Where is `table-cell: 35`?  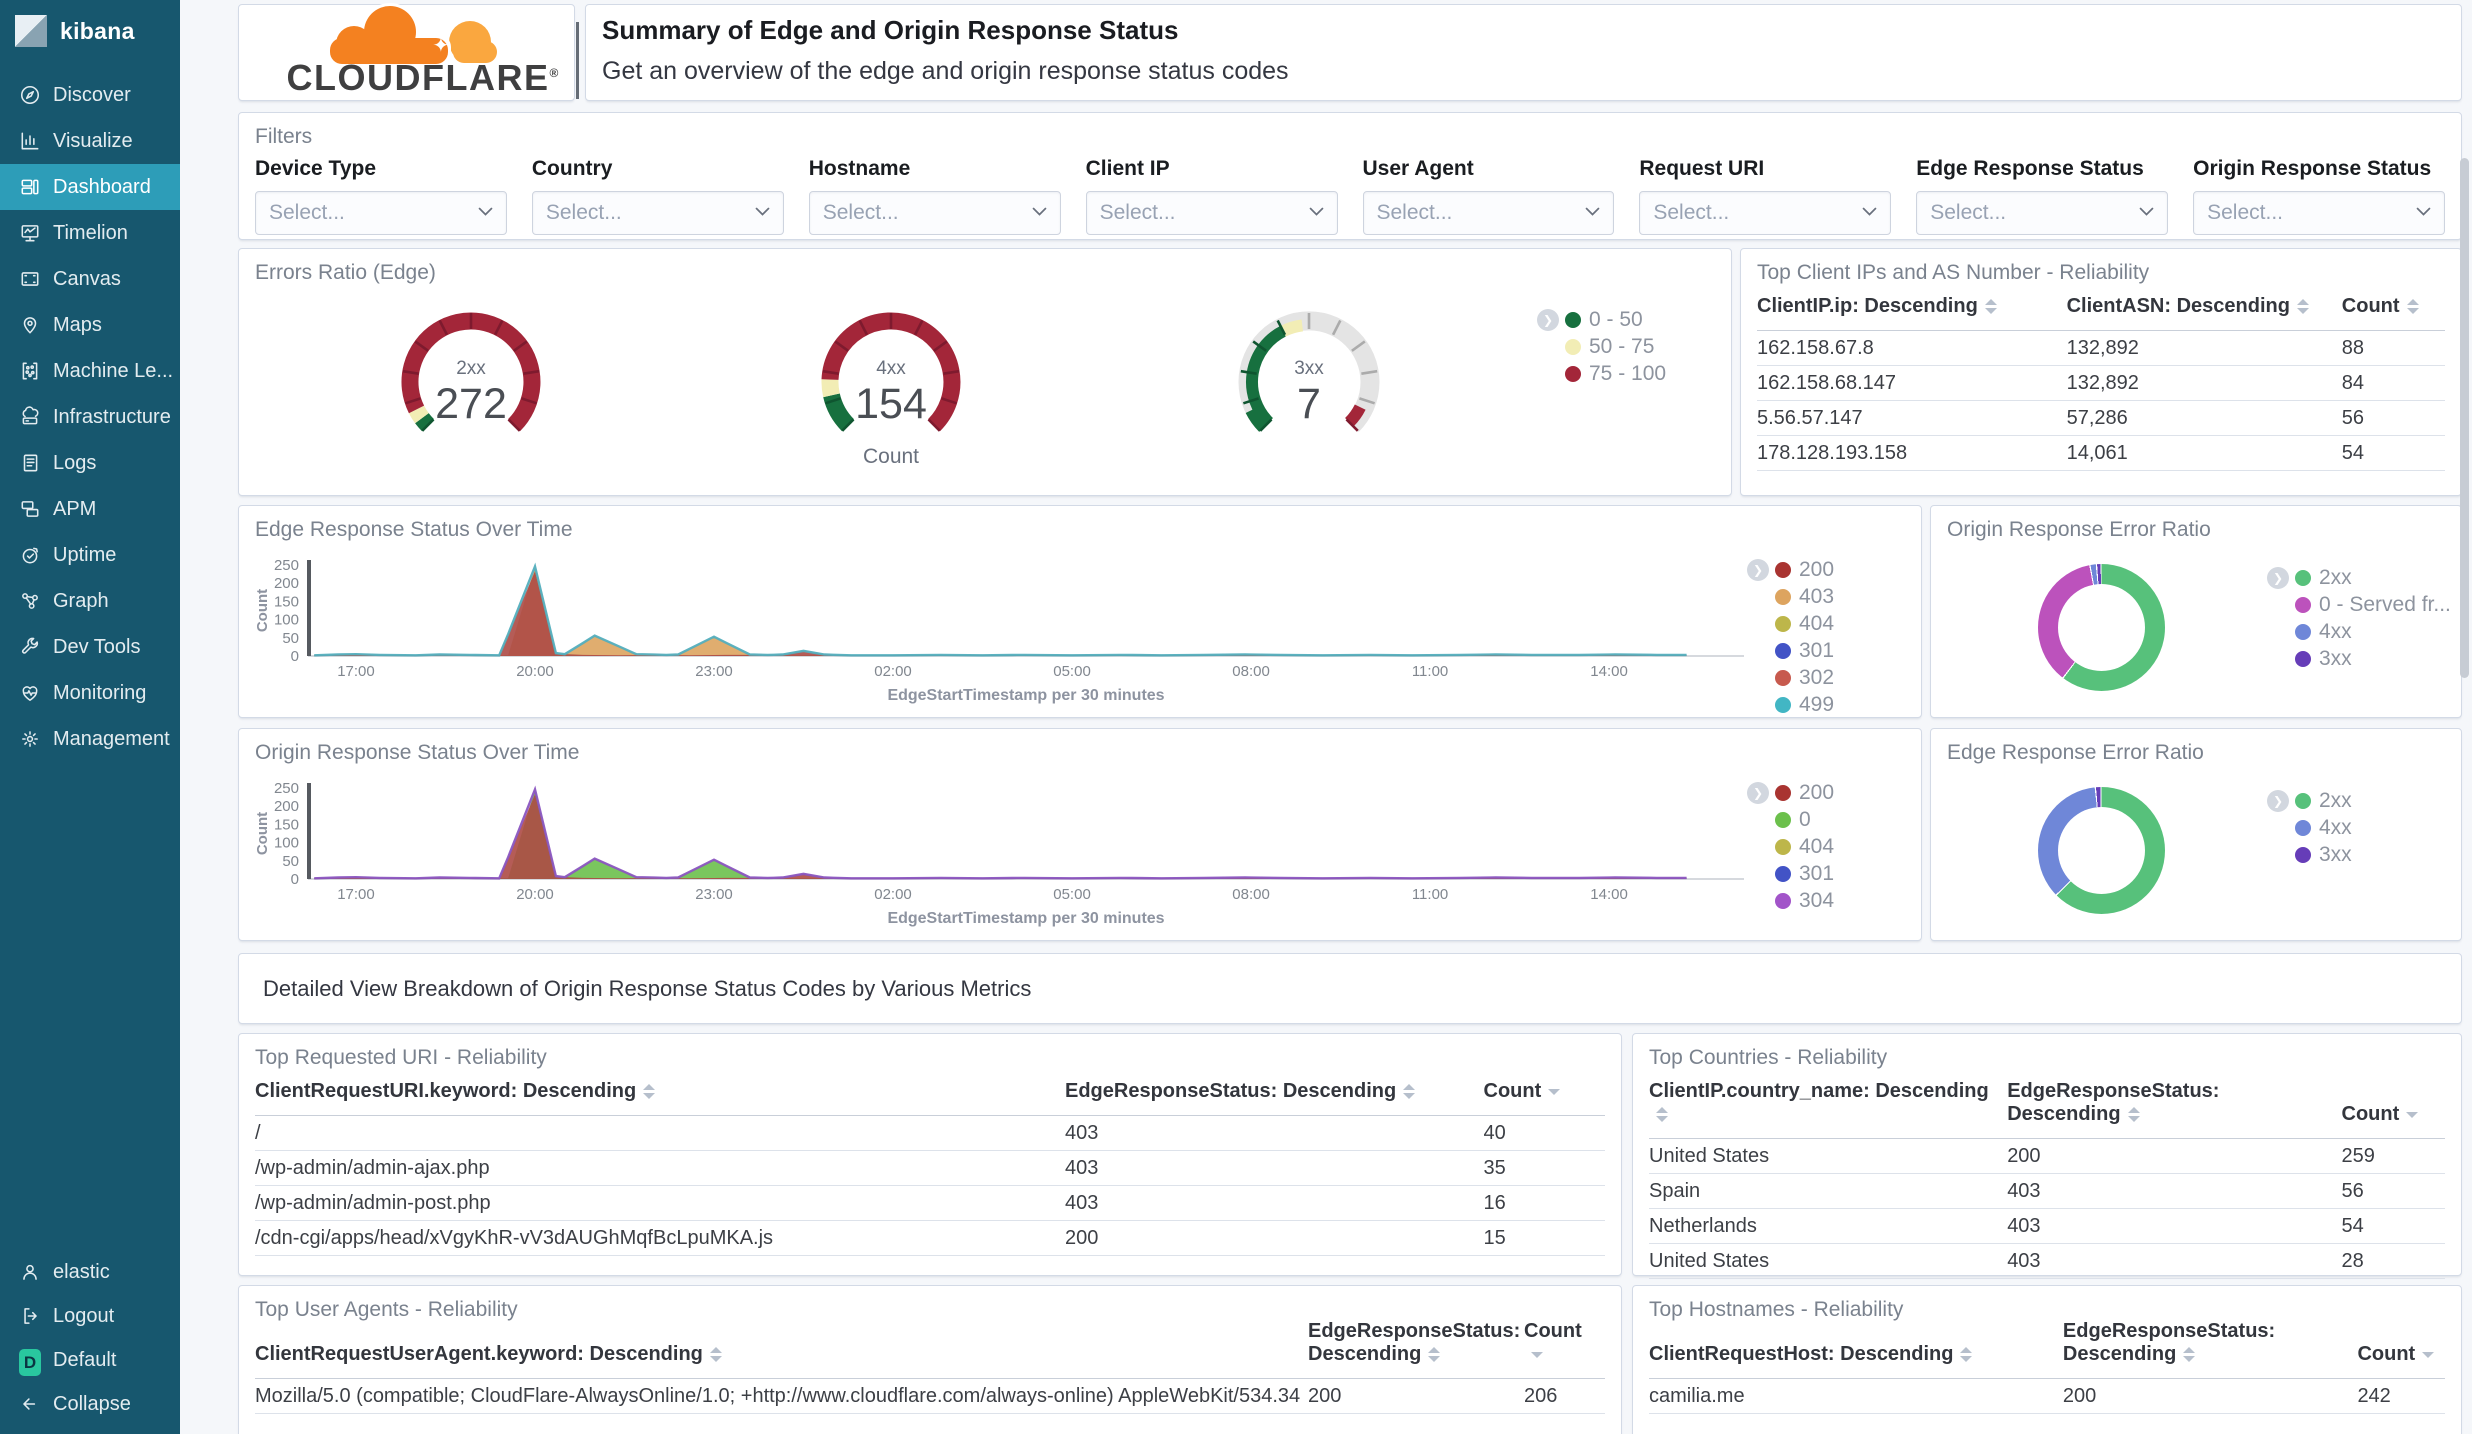
table-cell: 35 is located at coordinates (1544, 1168).